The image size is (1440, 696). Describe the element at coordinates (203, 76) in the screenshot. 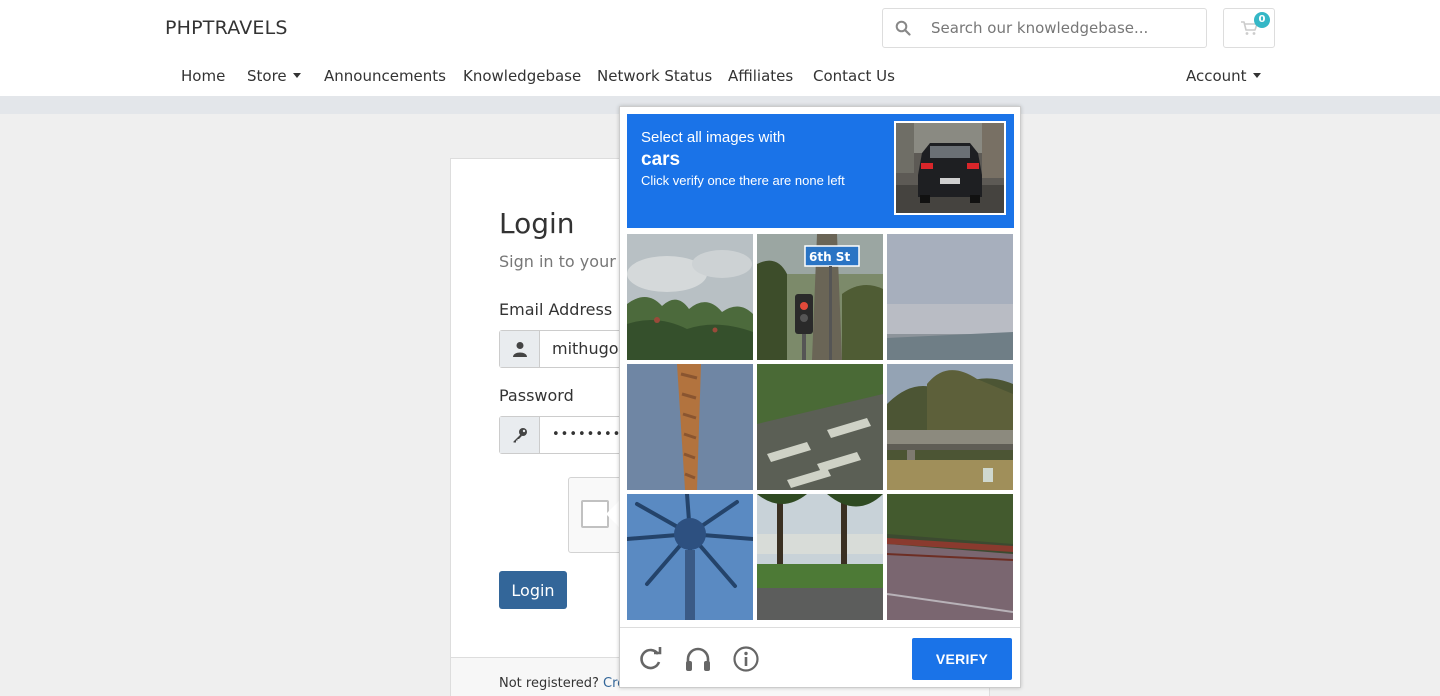

I see `nav-home: Home` at that location.